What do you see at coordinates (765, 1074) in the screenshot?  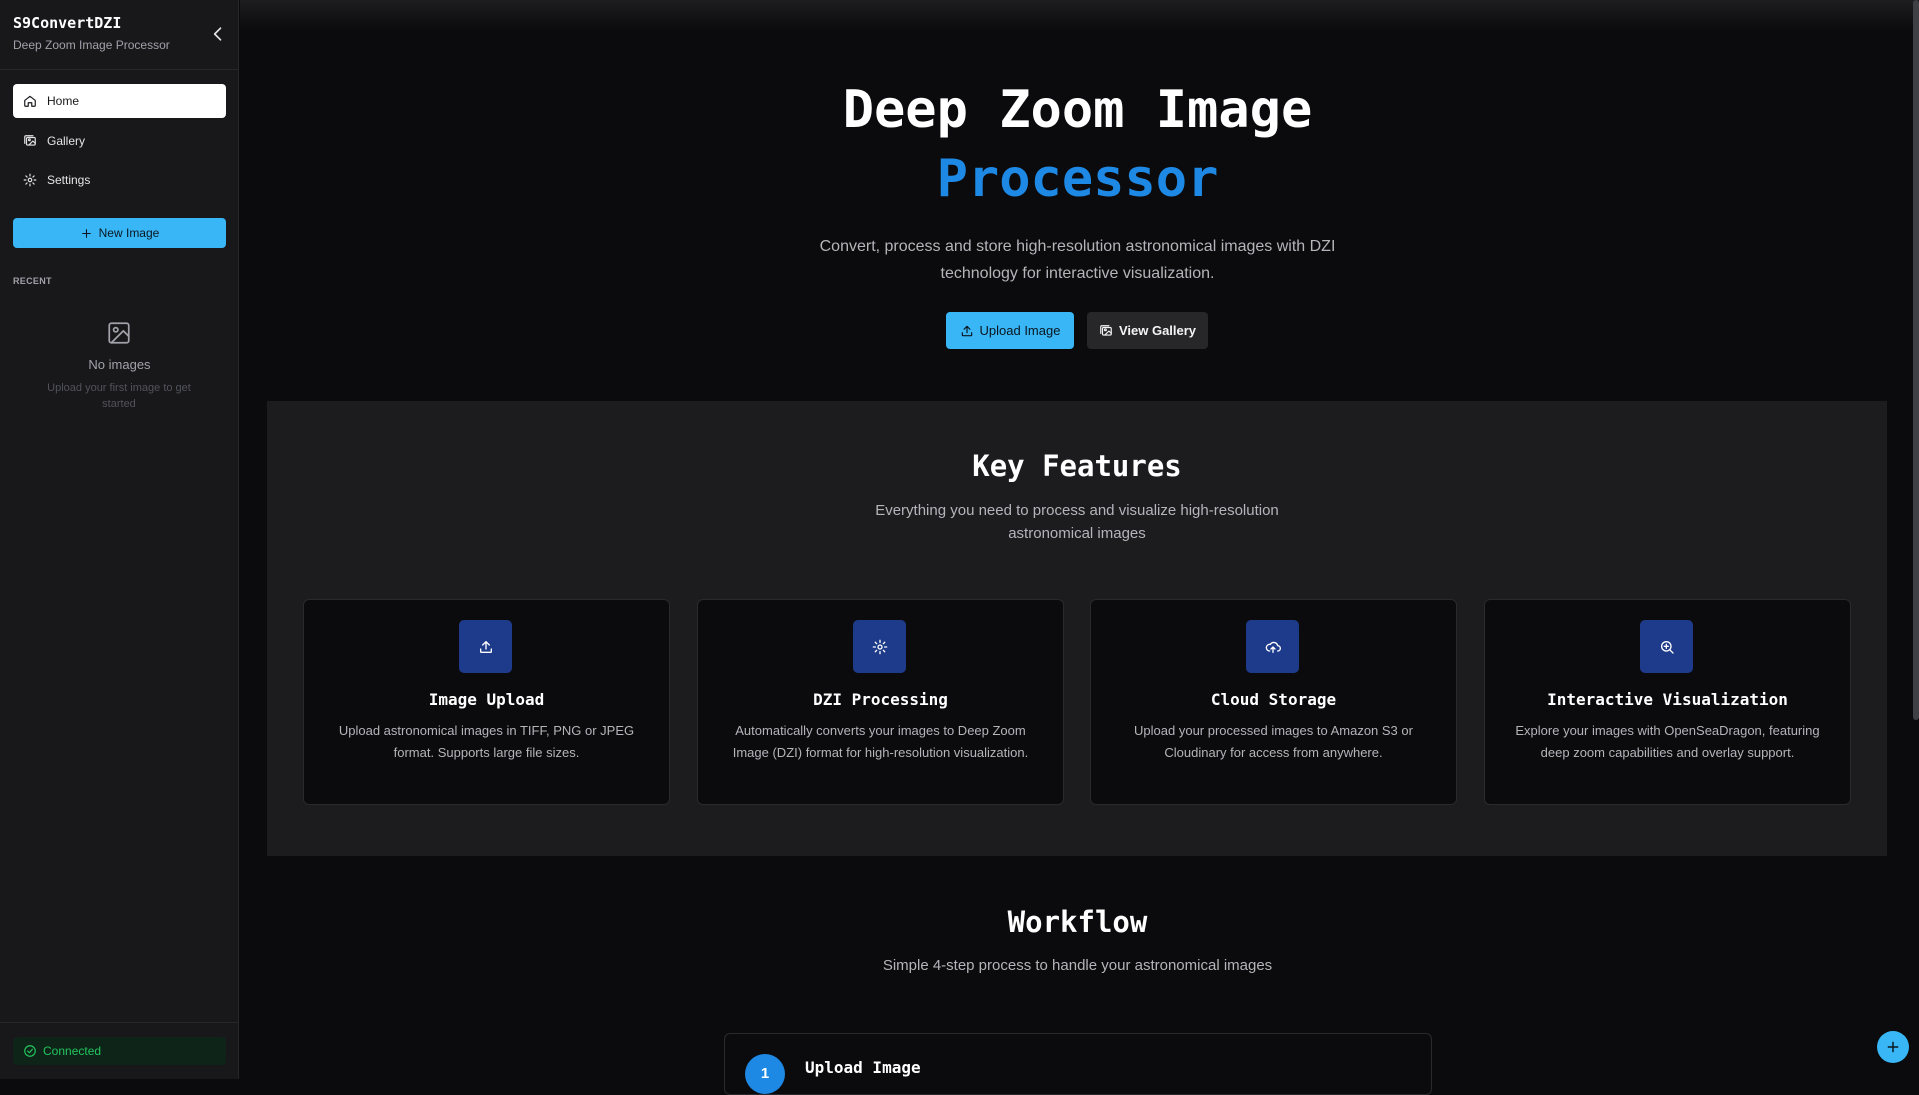 I see `workflow-step-number: 1` at bounding box center [765, 1074].